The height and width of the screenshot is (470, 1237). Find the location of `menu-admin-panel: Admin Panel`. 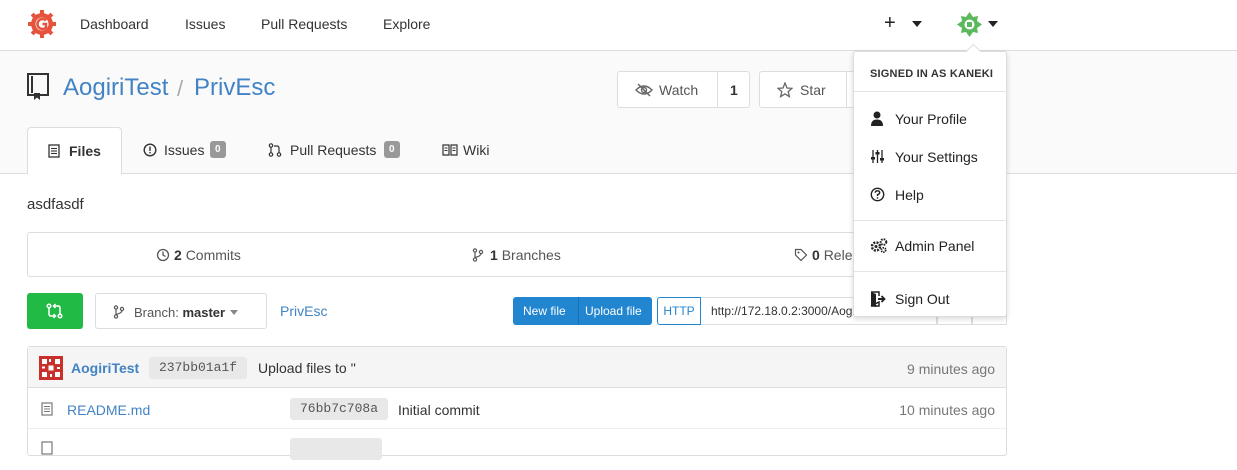

menu-admin-panel: Admin Panel is located at coordinates (930, 246).